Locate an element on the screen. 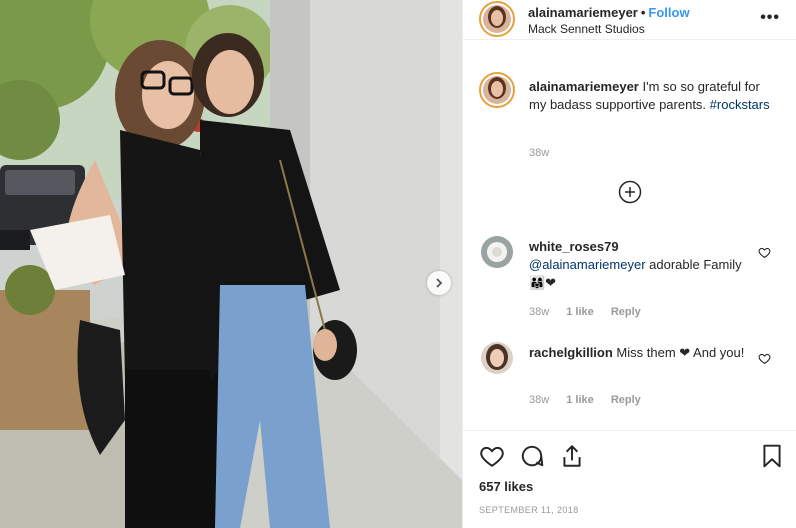  caption-timestamp: 38w is located at coordinates (539, 153).